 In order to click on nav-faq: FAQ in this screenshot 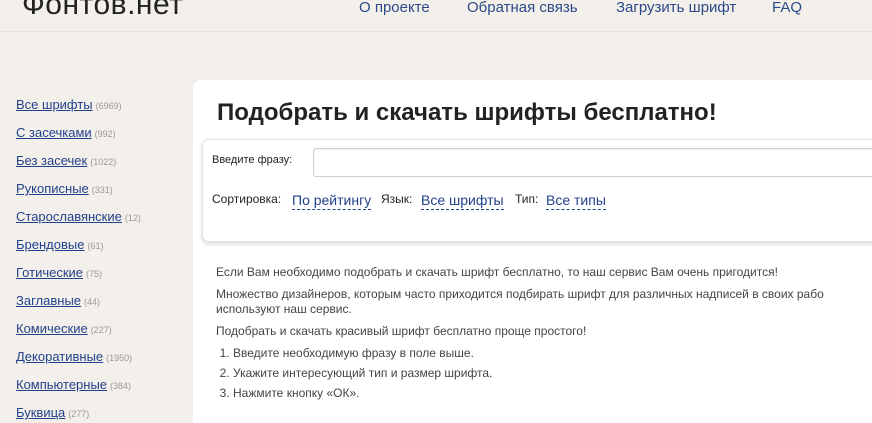, I will do `click(787, 8)`.